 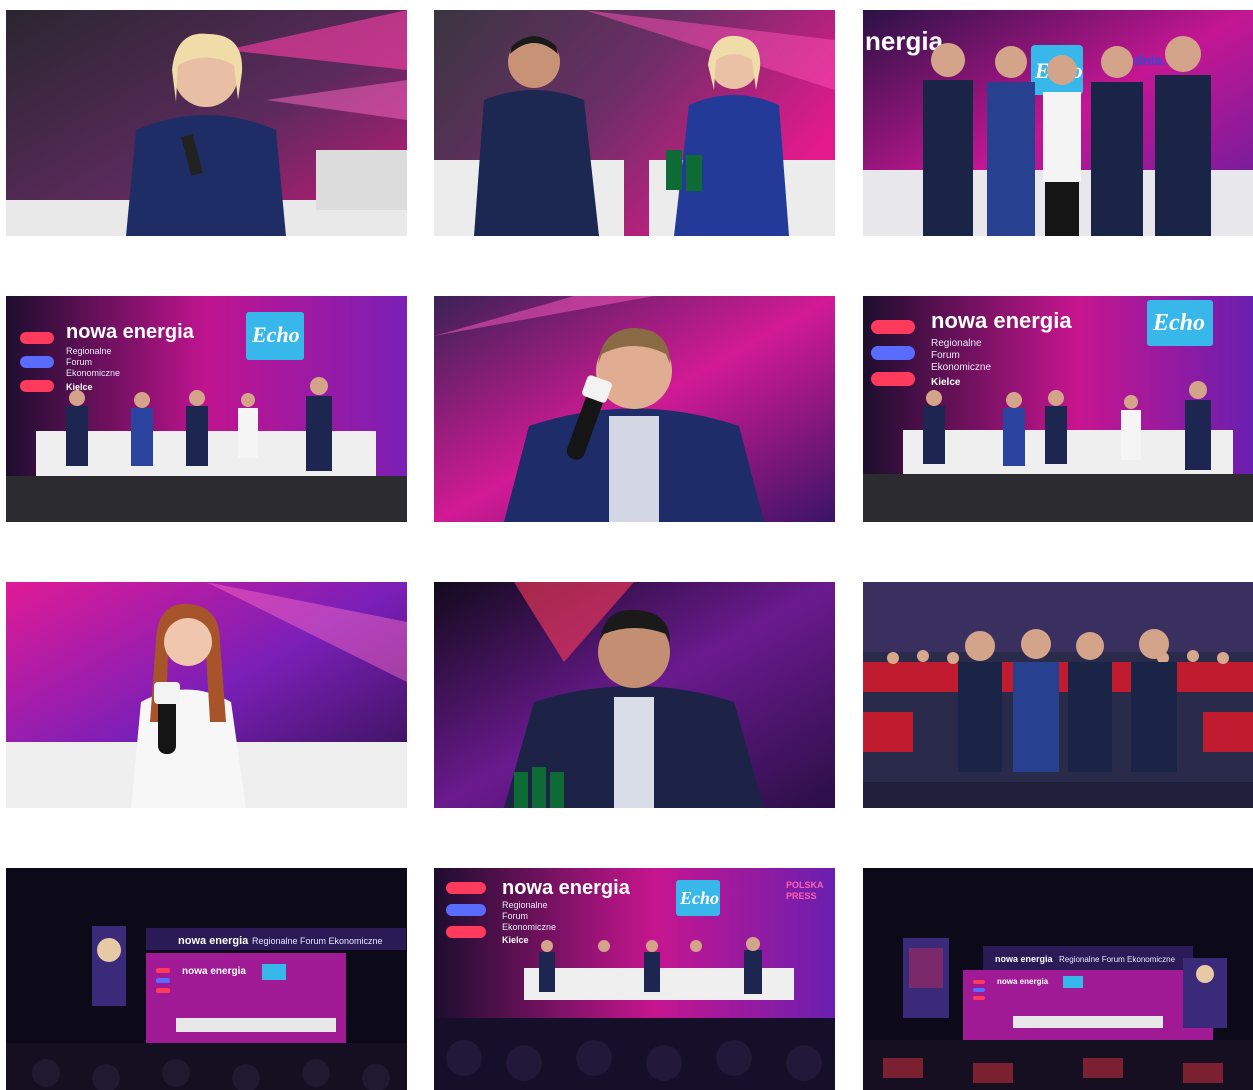 What do you see at coordinates (801, 896) in the screenshot?
I see `svg-text: PRESS` at bounding box center [801, 896].